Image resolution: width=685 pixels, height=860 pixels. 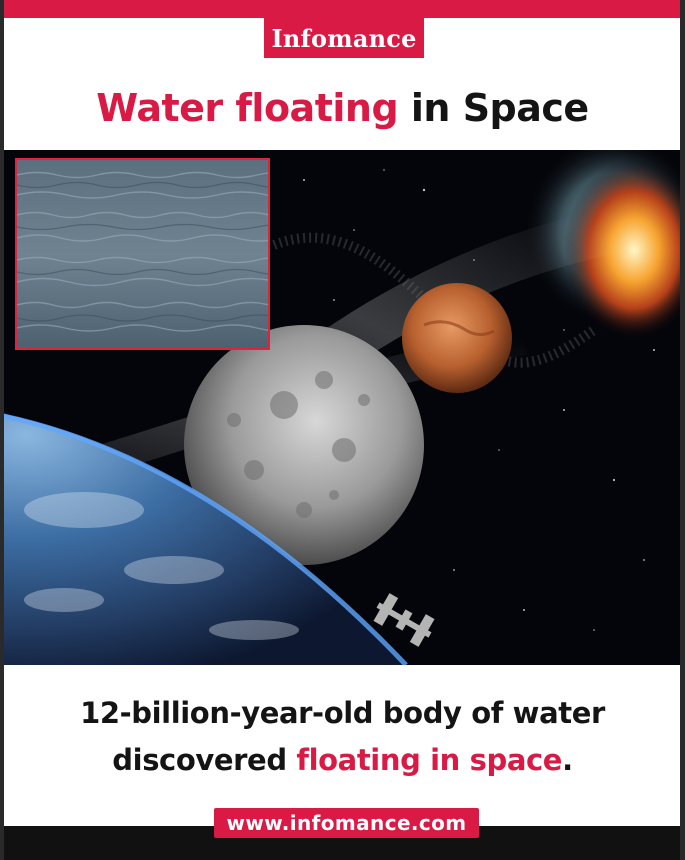 What do you see at coordinates (429, 760) in the screenshot?
I see `caption-accent: floating in space` at bounding box center [429, 760].